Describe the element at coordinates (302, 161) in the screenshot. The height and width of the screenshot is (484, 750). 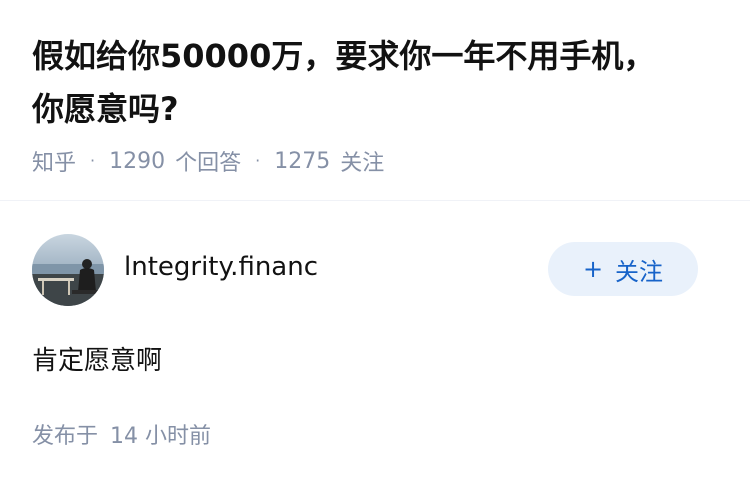
I see `follower-count: 1275` at that location.